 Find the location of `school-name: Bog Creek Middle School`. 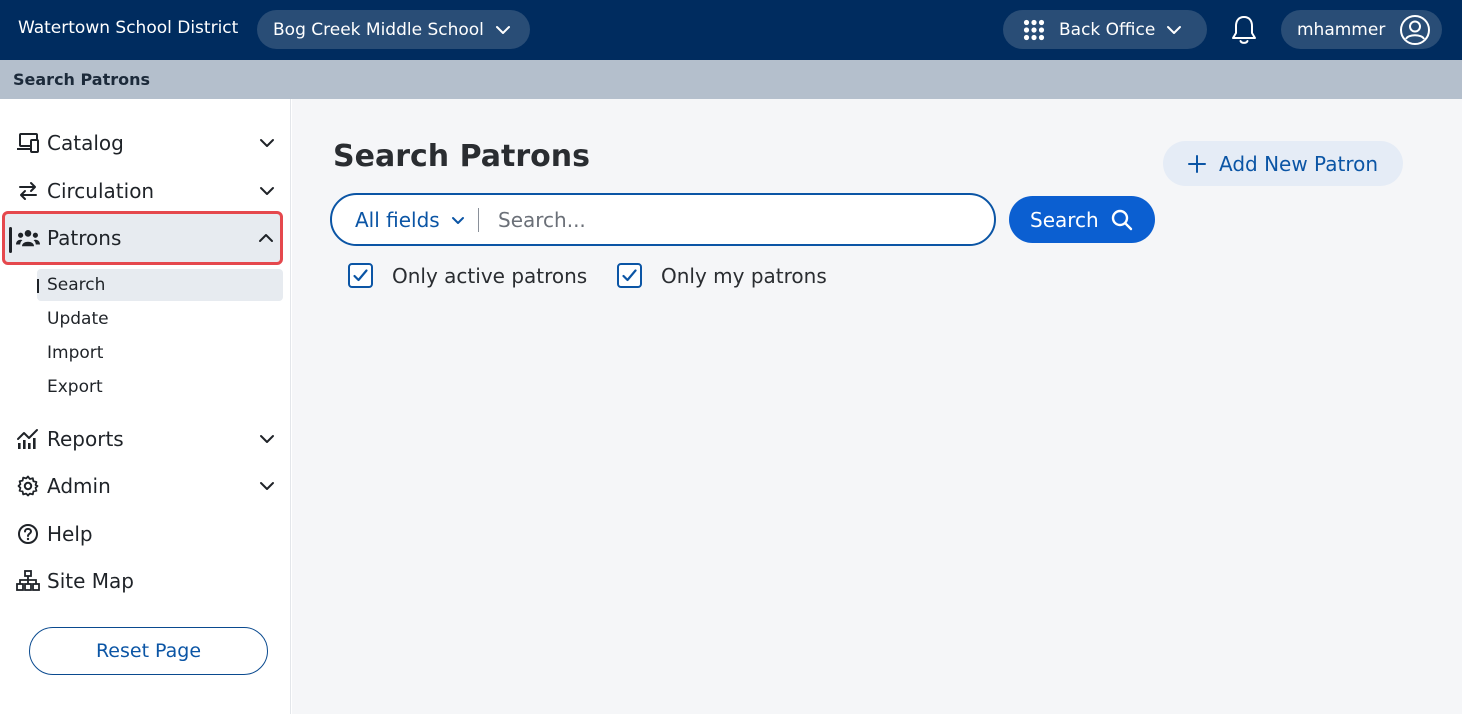

school-name: Bog Creek Middle School is located at coordinates (378, 29).